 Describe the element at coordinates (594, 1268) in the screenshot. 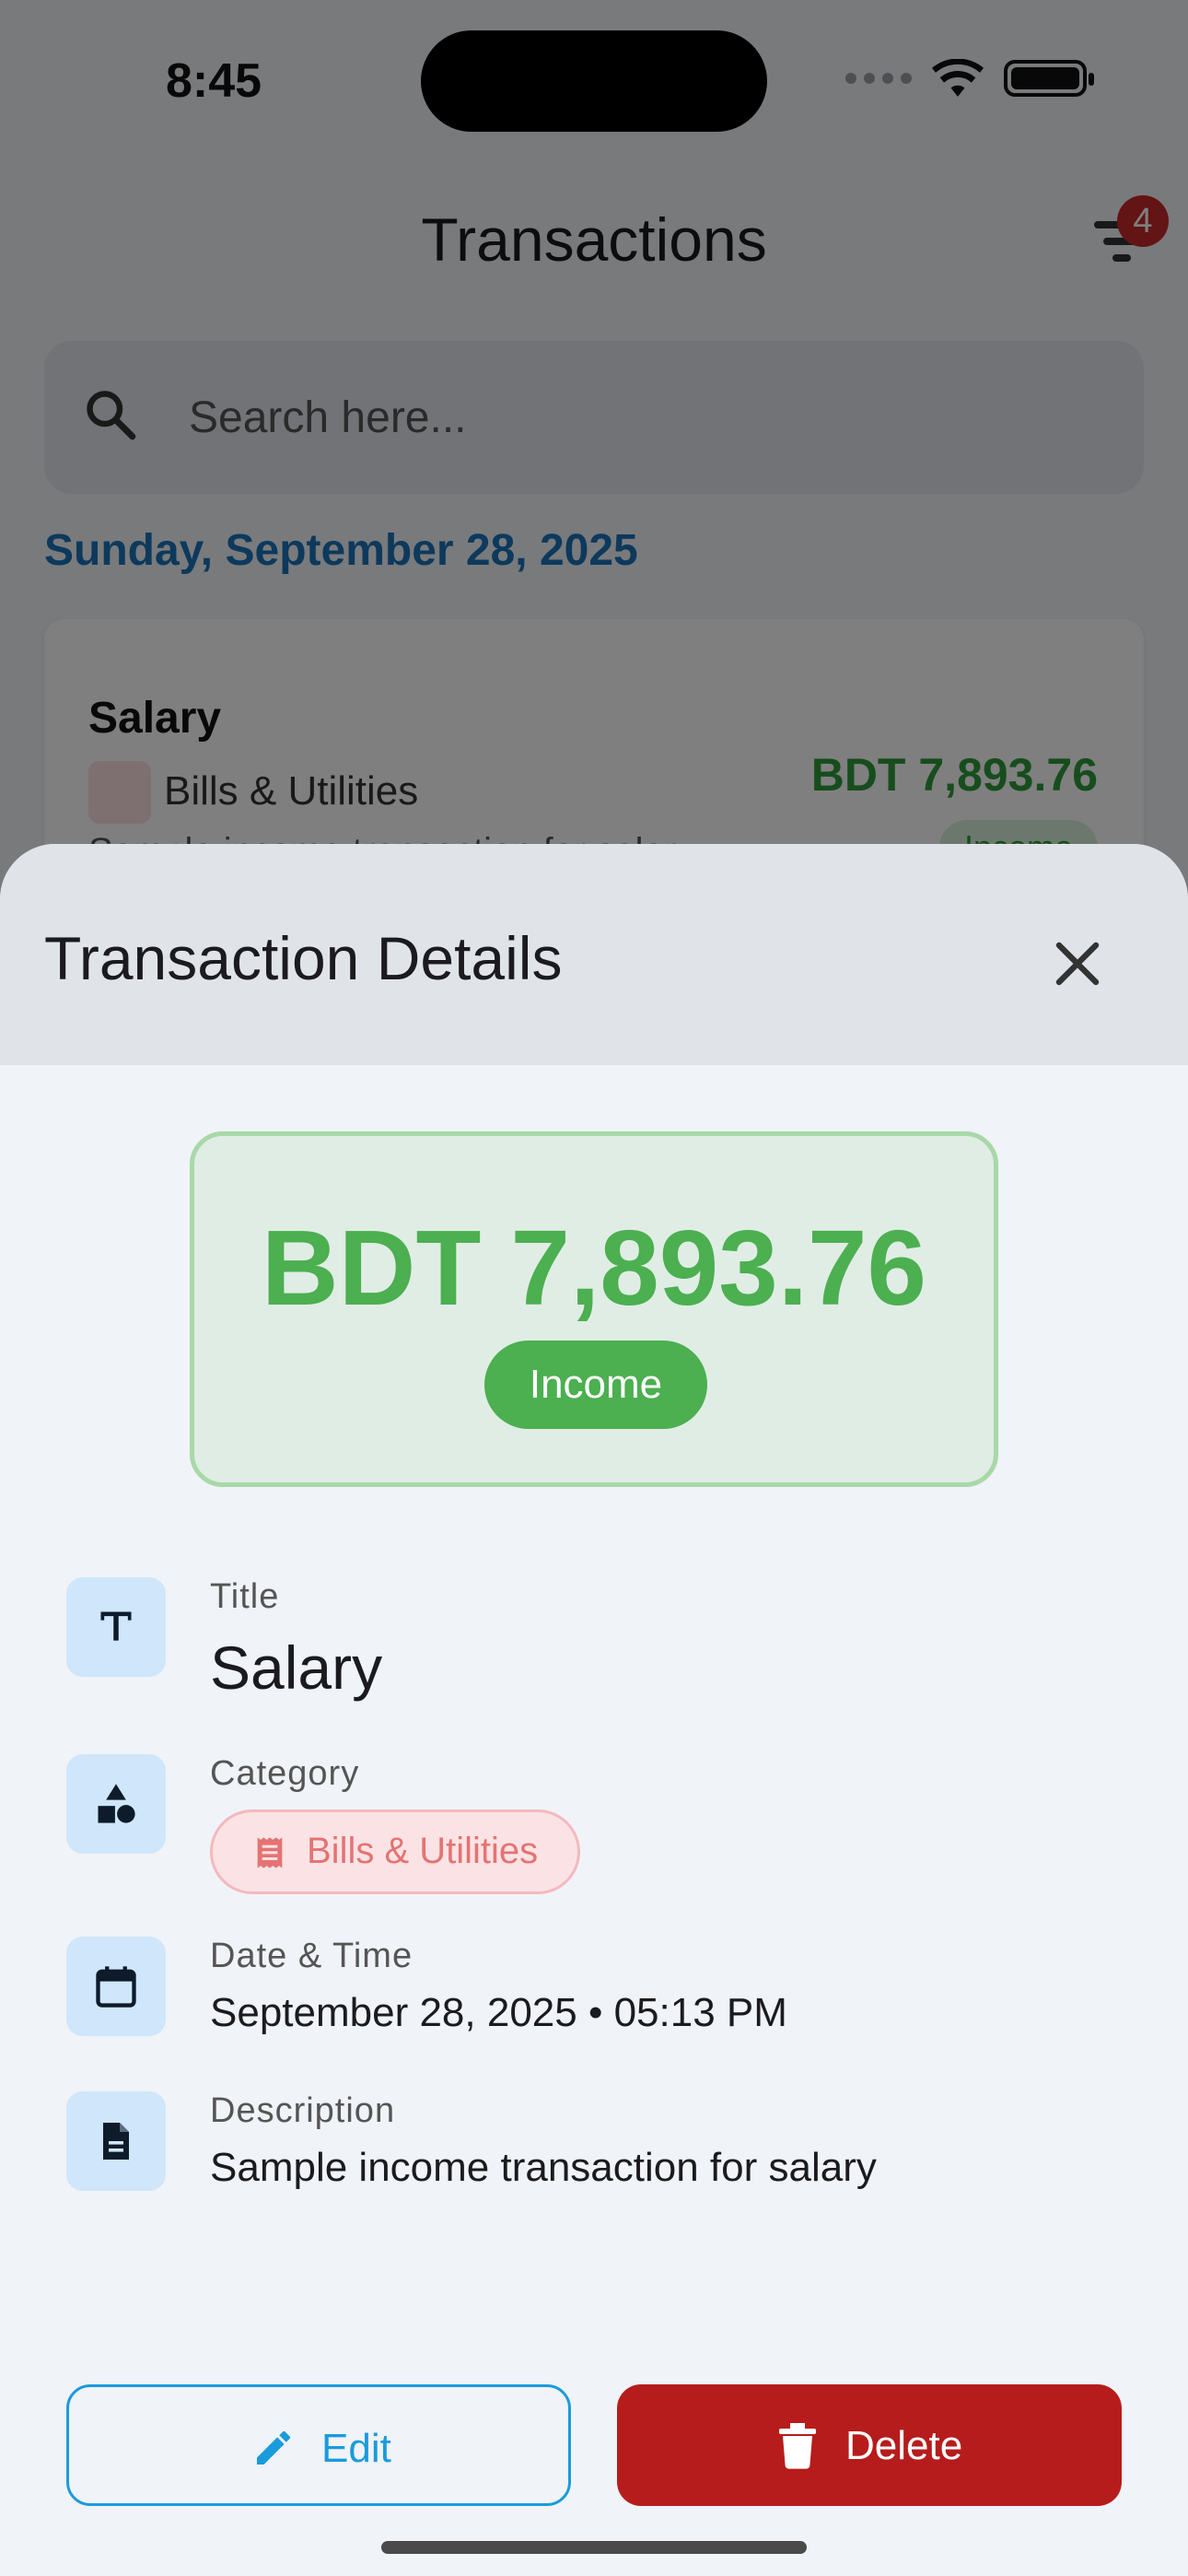

I see `amount-value: BDT 7,893.76` at that location.